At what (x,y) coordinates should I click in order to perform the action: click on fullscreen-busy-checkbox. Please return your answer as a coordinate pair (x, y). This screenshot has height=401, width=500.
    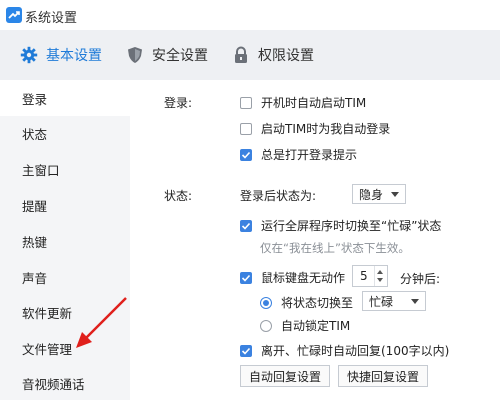
    Looking at the image, I should click on (246, 225).